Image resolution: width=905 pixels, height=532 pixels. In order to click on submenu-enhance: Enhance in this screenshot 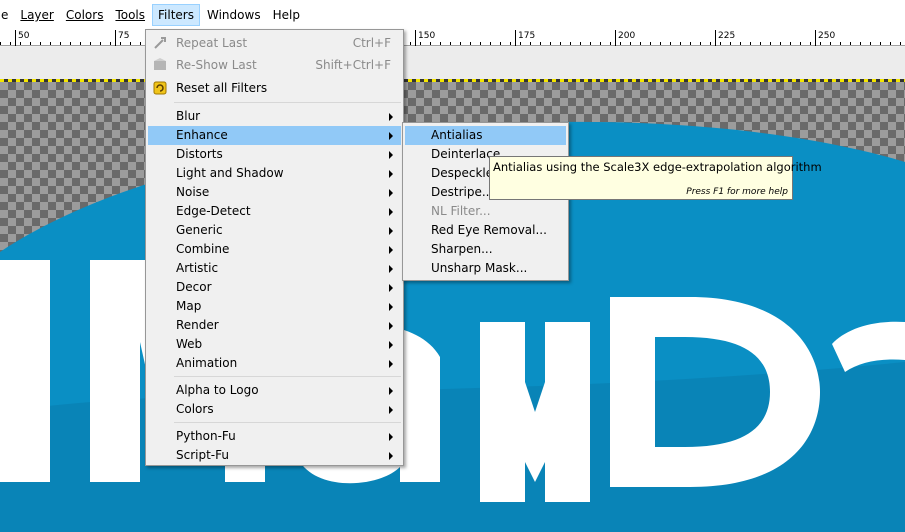, I will do `click(274, 135)`.